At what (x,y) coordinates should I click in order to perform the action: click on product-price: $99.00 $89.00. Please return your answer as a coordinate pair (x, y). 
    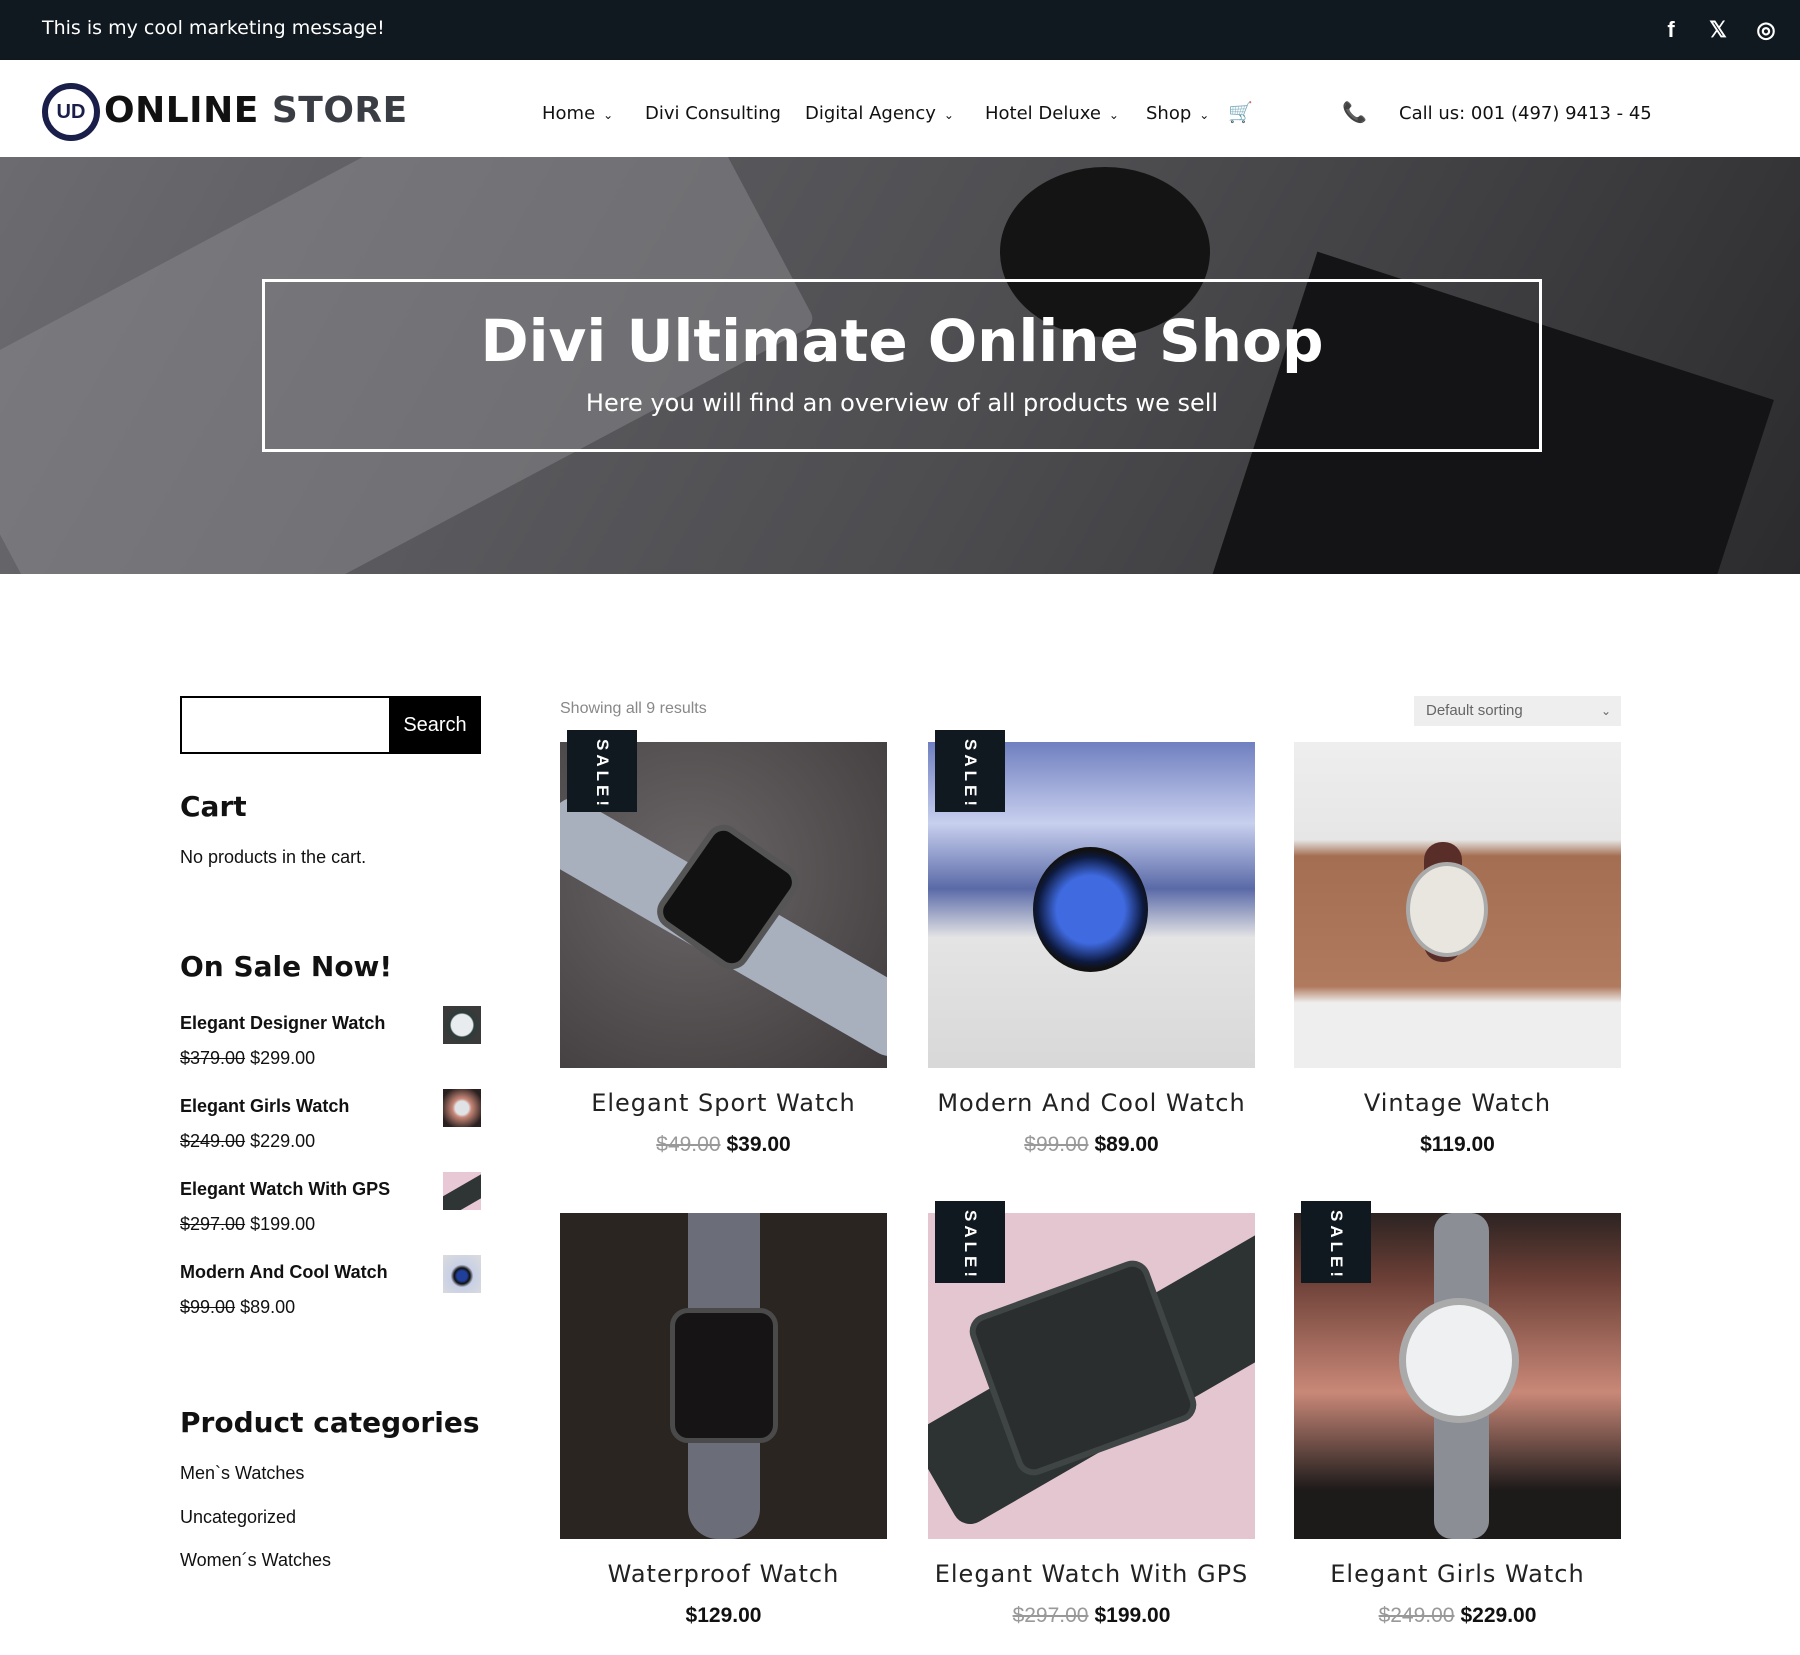
    Looking at the image, I should click on (1091, 1145).